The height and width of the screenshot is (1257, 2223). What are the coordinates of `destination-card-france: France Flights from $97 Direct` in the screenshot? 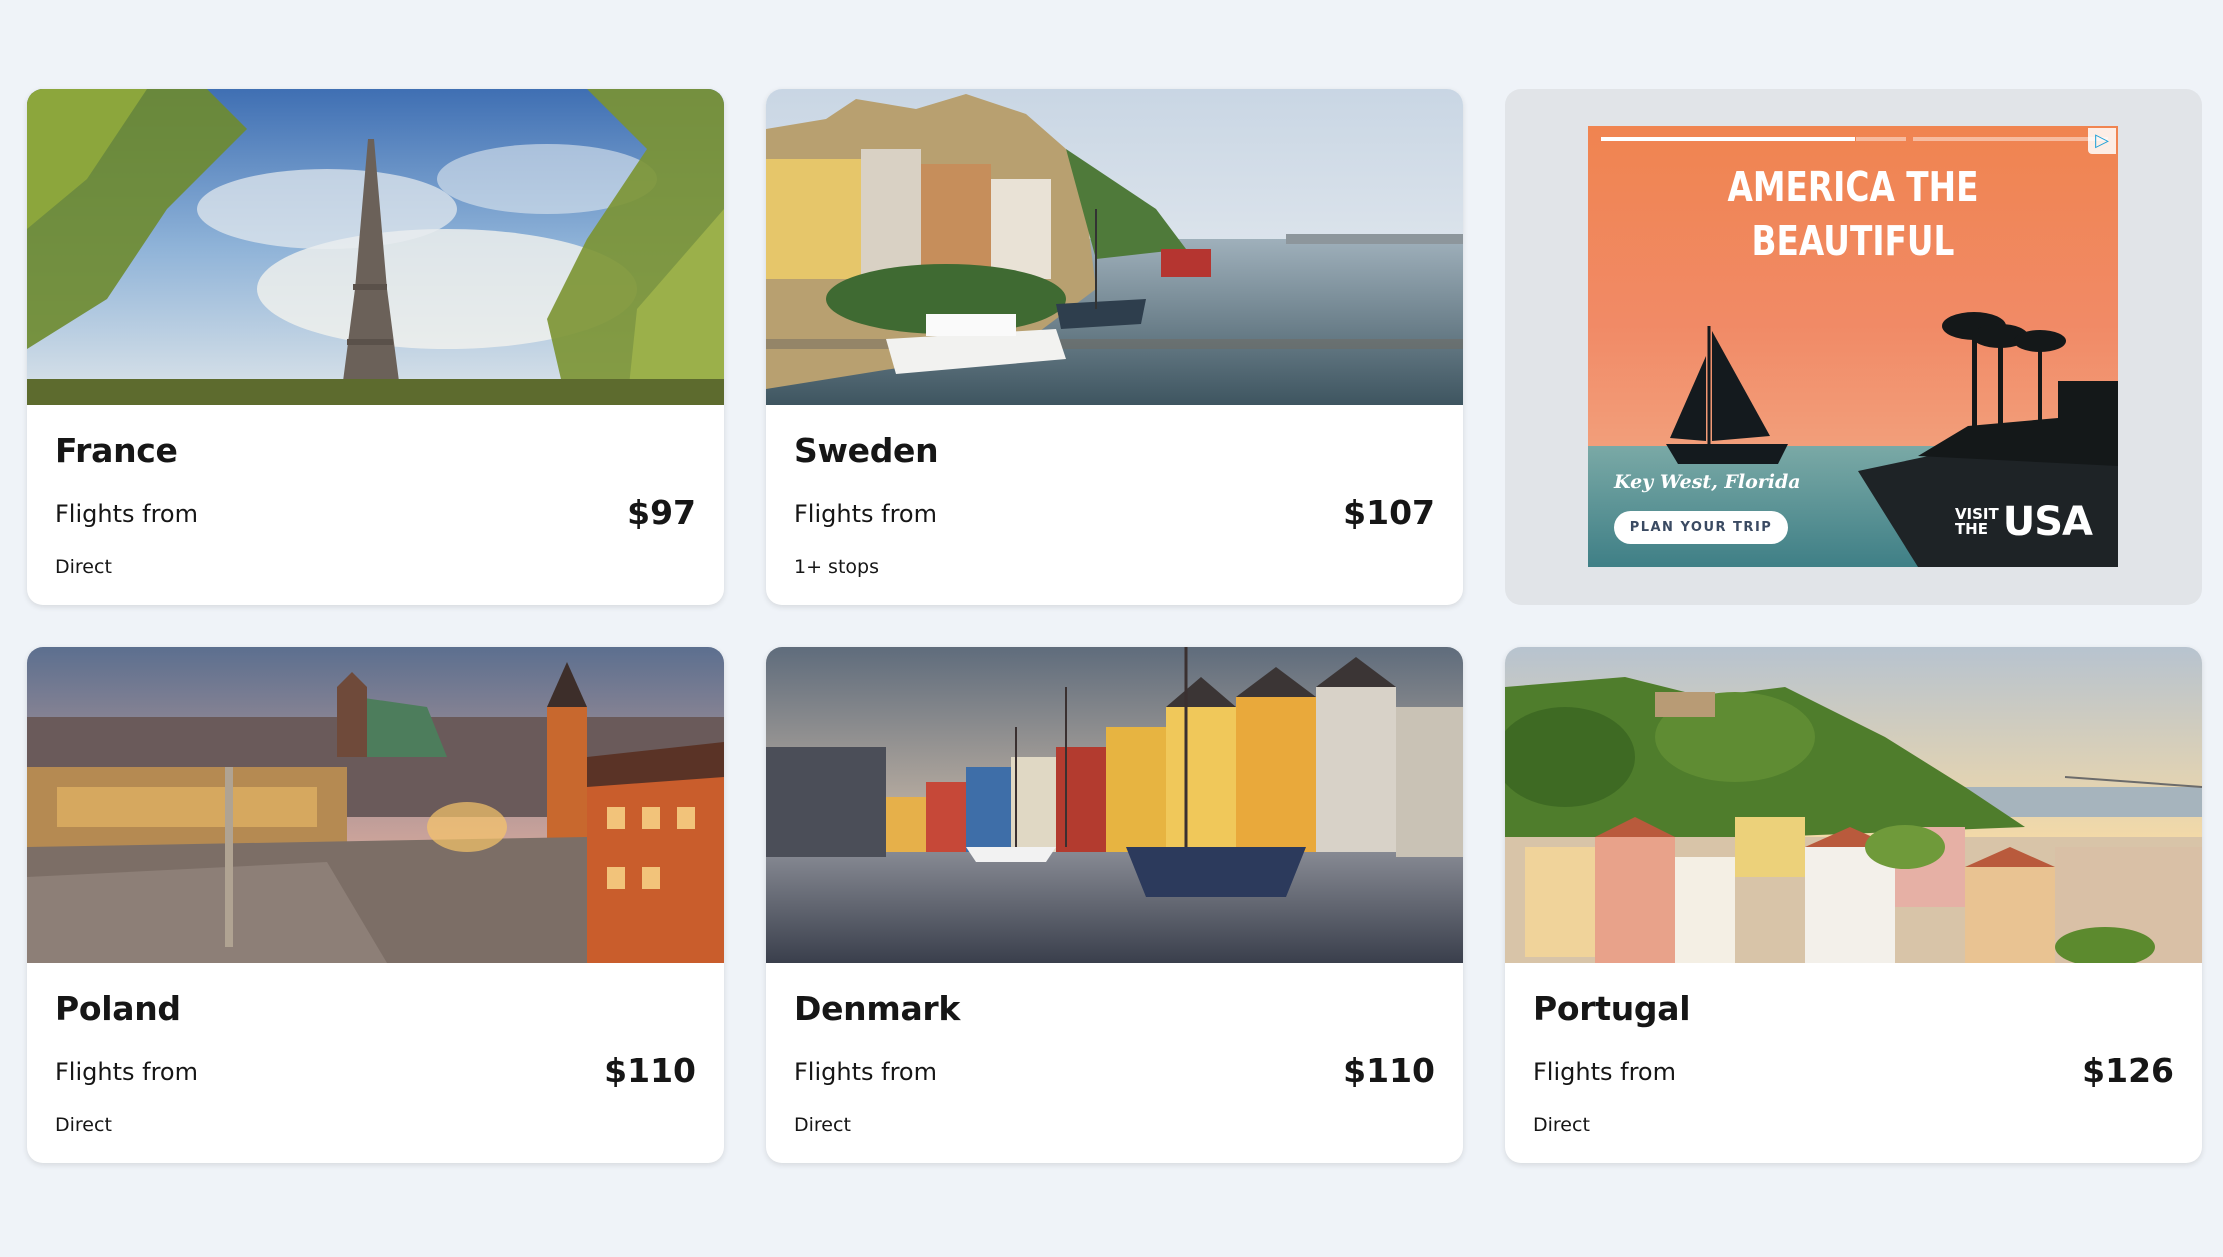 It's located at (375, 347).